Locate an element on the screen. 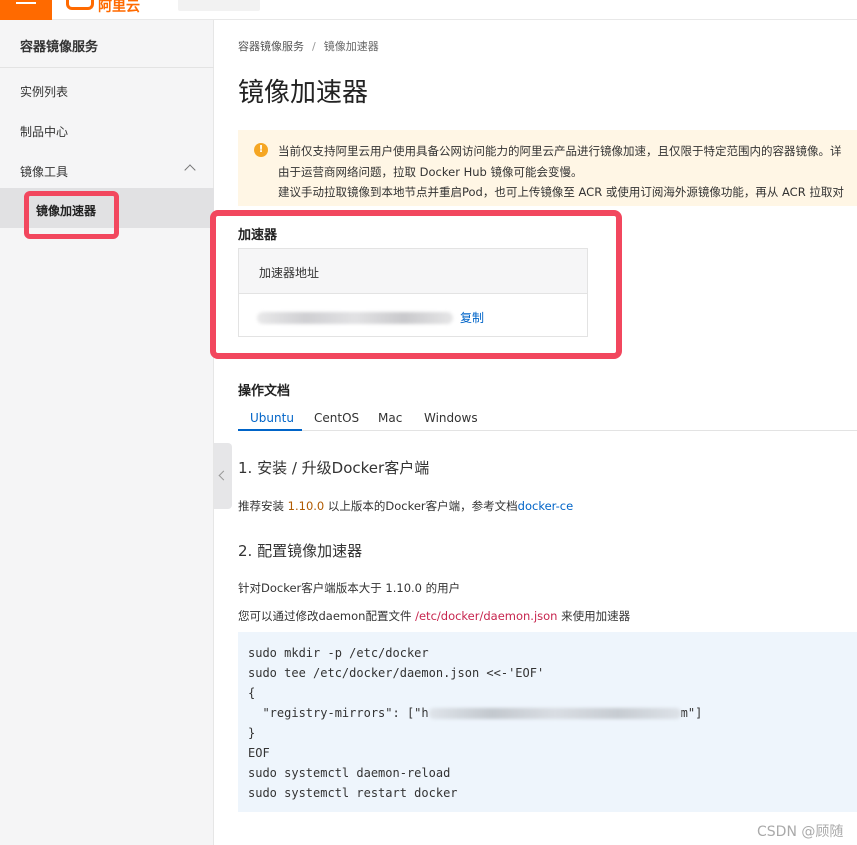 This screenshot has height=845, width=857. step1-text: 推荐安装 1.10.0 以上版本的Docker客户端，参考文档docker-ce is located at coordinates (405, 506).